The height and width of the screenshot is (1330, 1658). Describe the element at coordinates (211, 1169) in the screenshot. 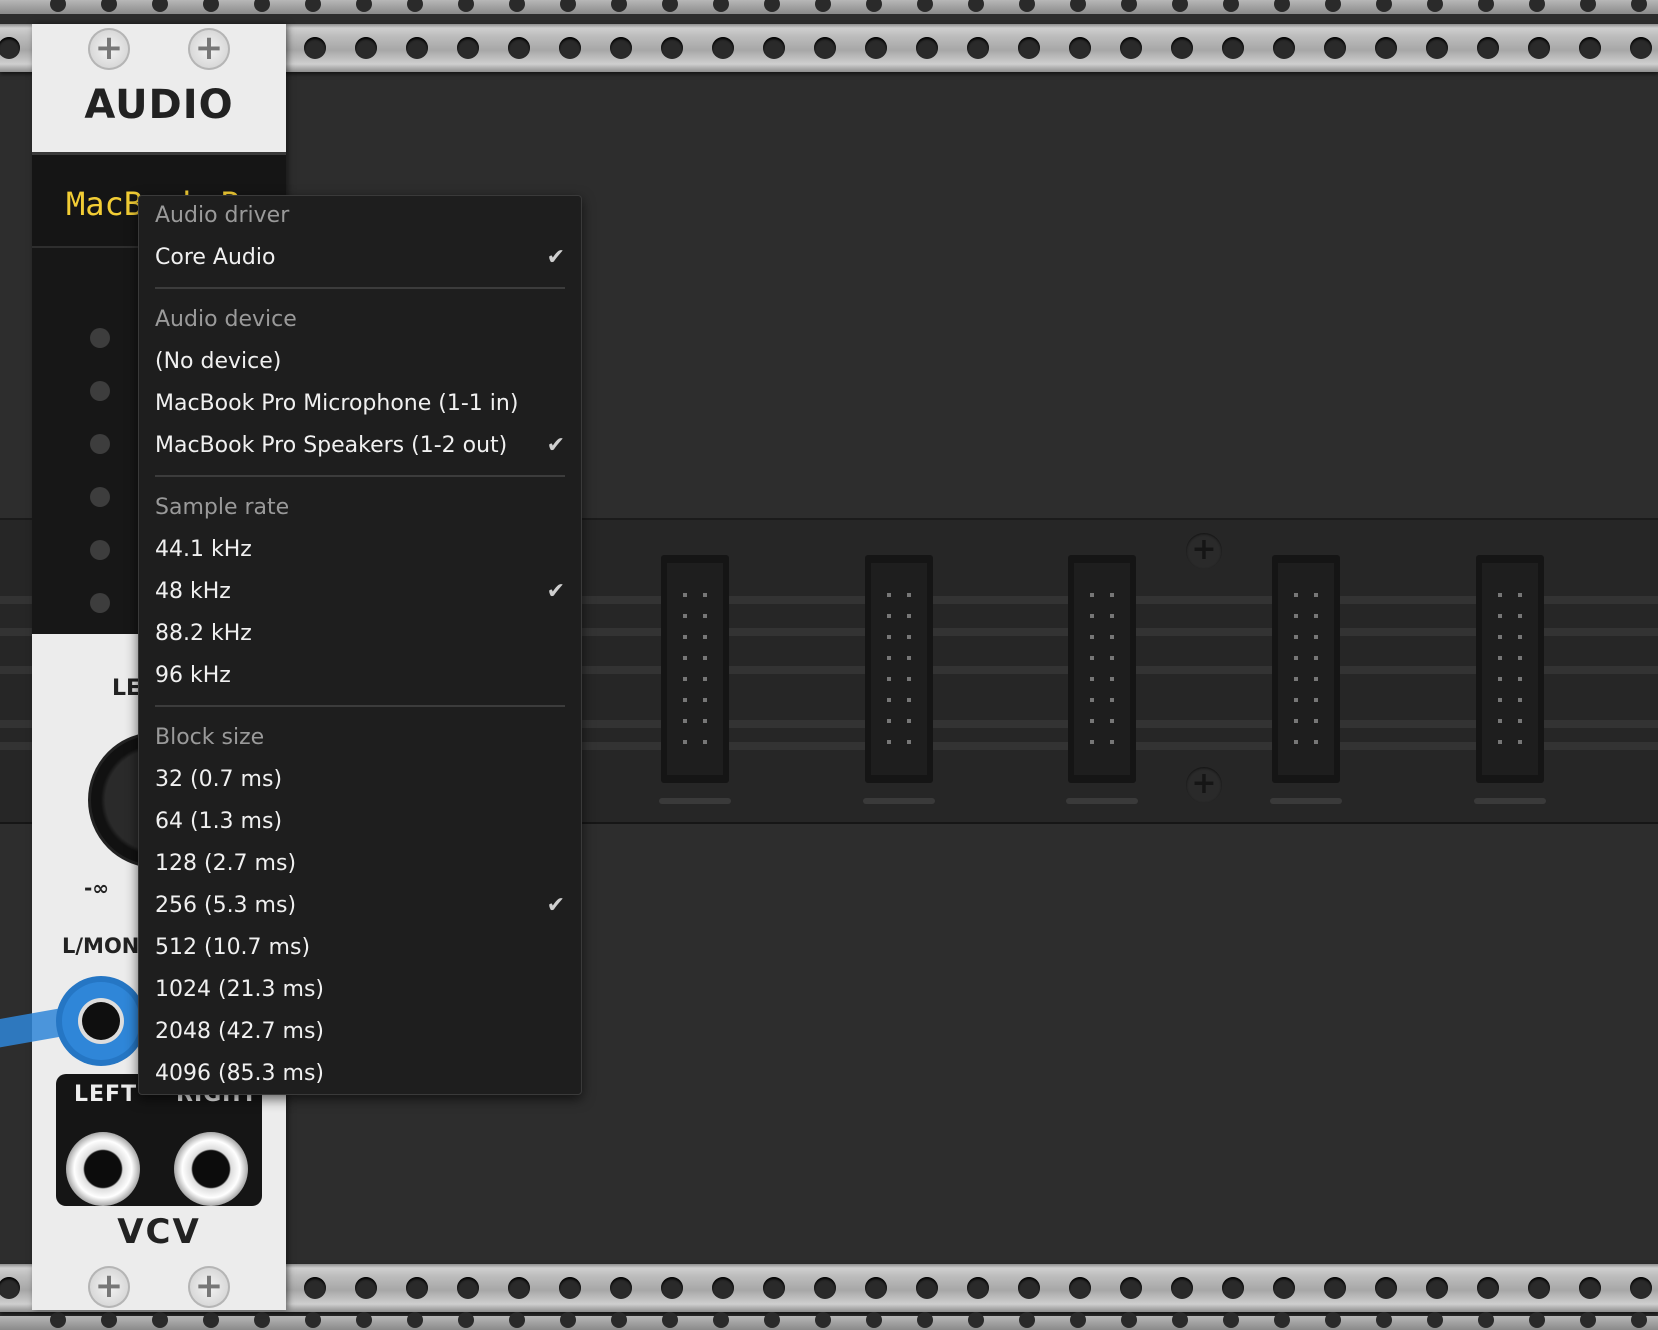

I see `output-right-jack` at that location.